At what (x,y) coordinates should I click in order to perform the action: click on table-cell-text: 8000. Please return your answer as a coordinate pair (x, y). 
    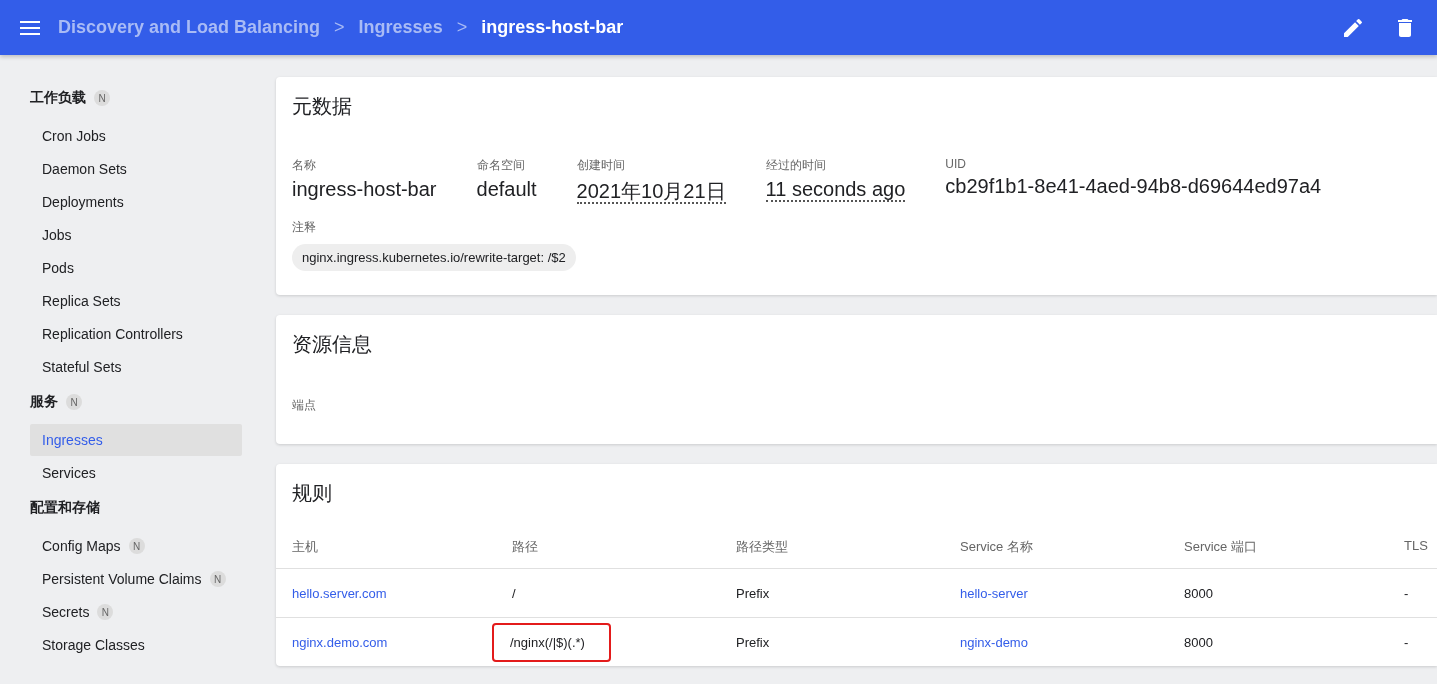
    Looking at the image, I should click on (1198, 642).